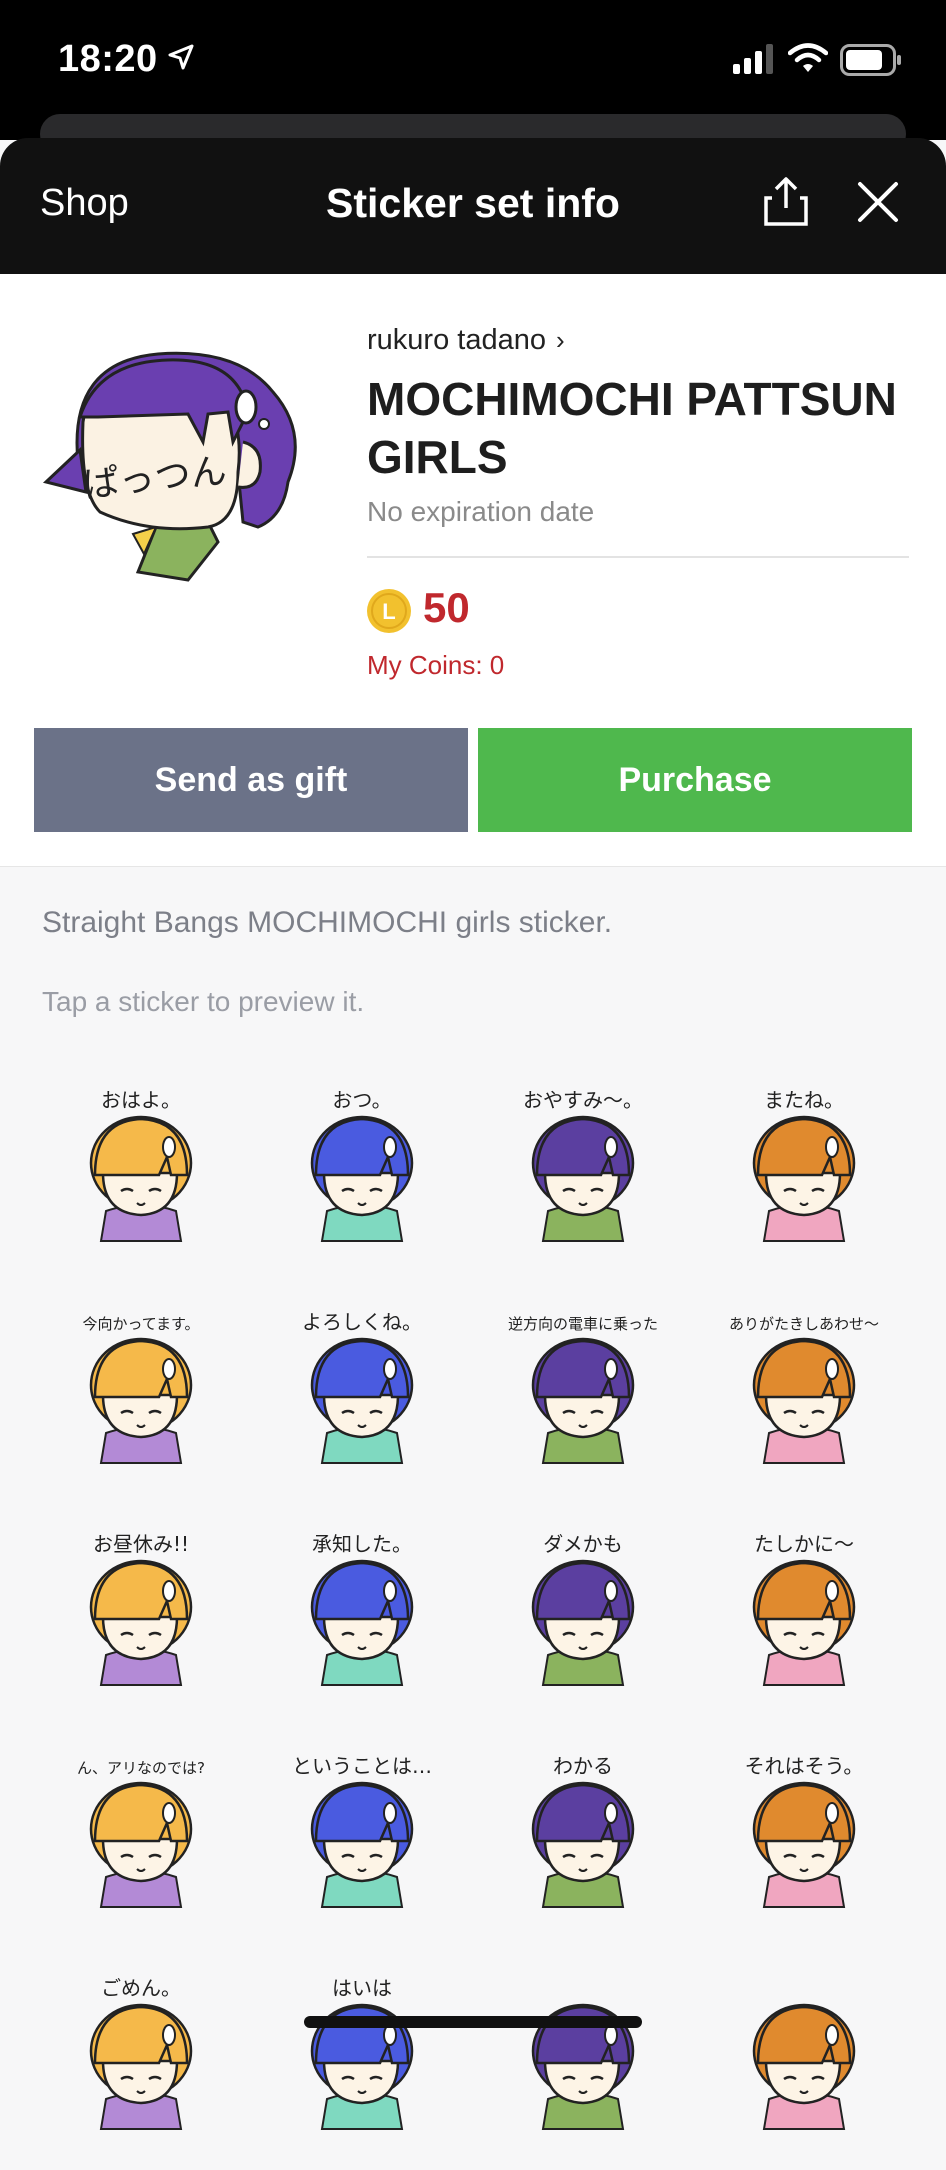 Image resolution: width=946 pixels, height=2170 pixels. I want to click on sticker-caption: 承知した。, so click(362, 1544).